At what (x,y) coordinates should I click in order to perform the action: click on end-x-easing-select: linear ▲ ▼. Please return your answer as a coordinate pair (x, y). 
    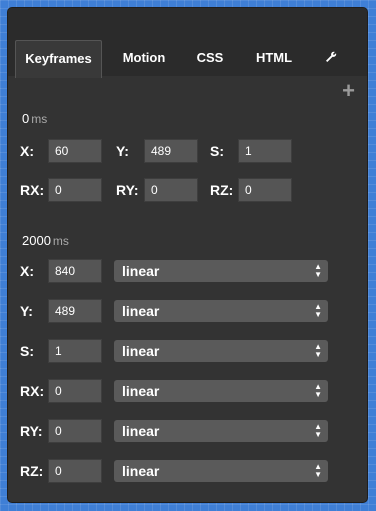
    Looking at the image, I should click on (221, 271).